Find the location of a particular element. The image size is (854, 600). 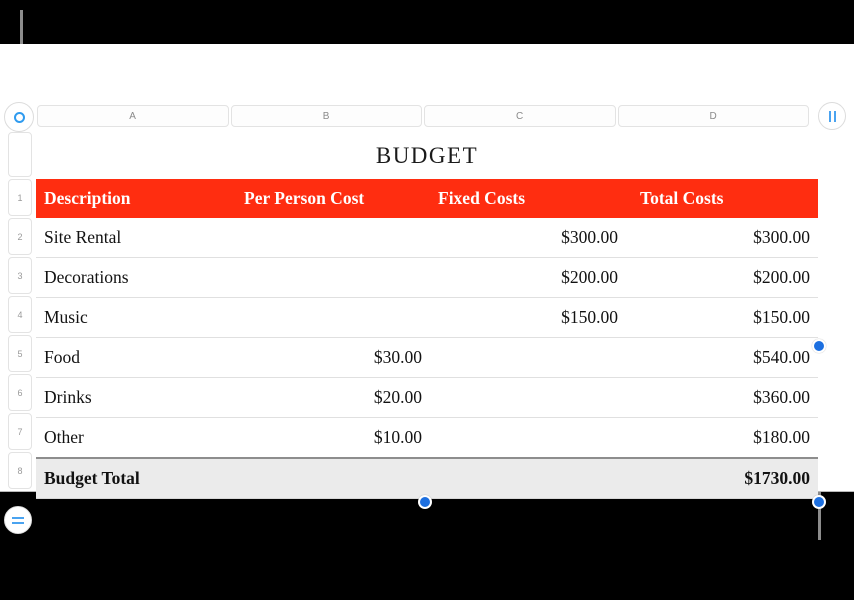

cell-description: Other is located at coordinates (135, 438).